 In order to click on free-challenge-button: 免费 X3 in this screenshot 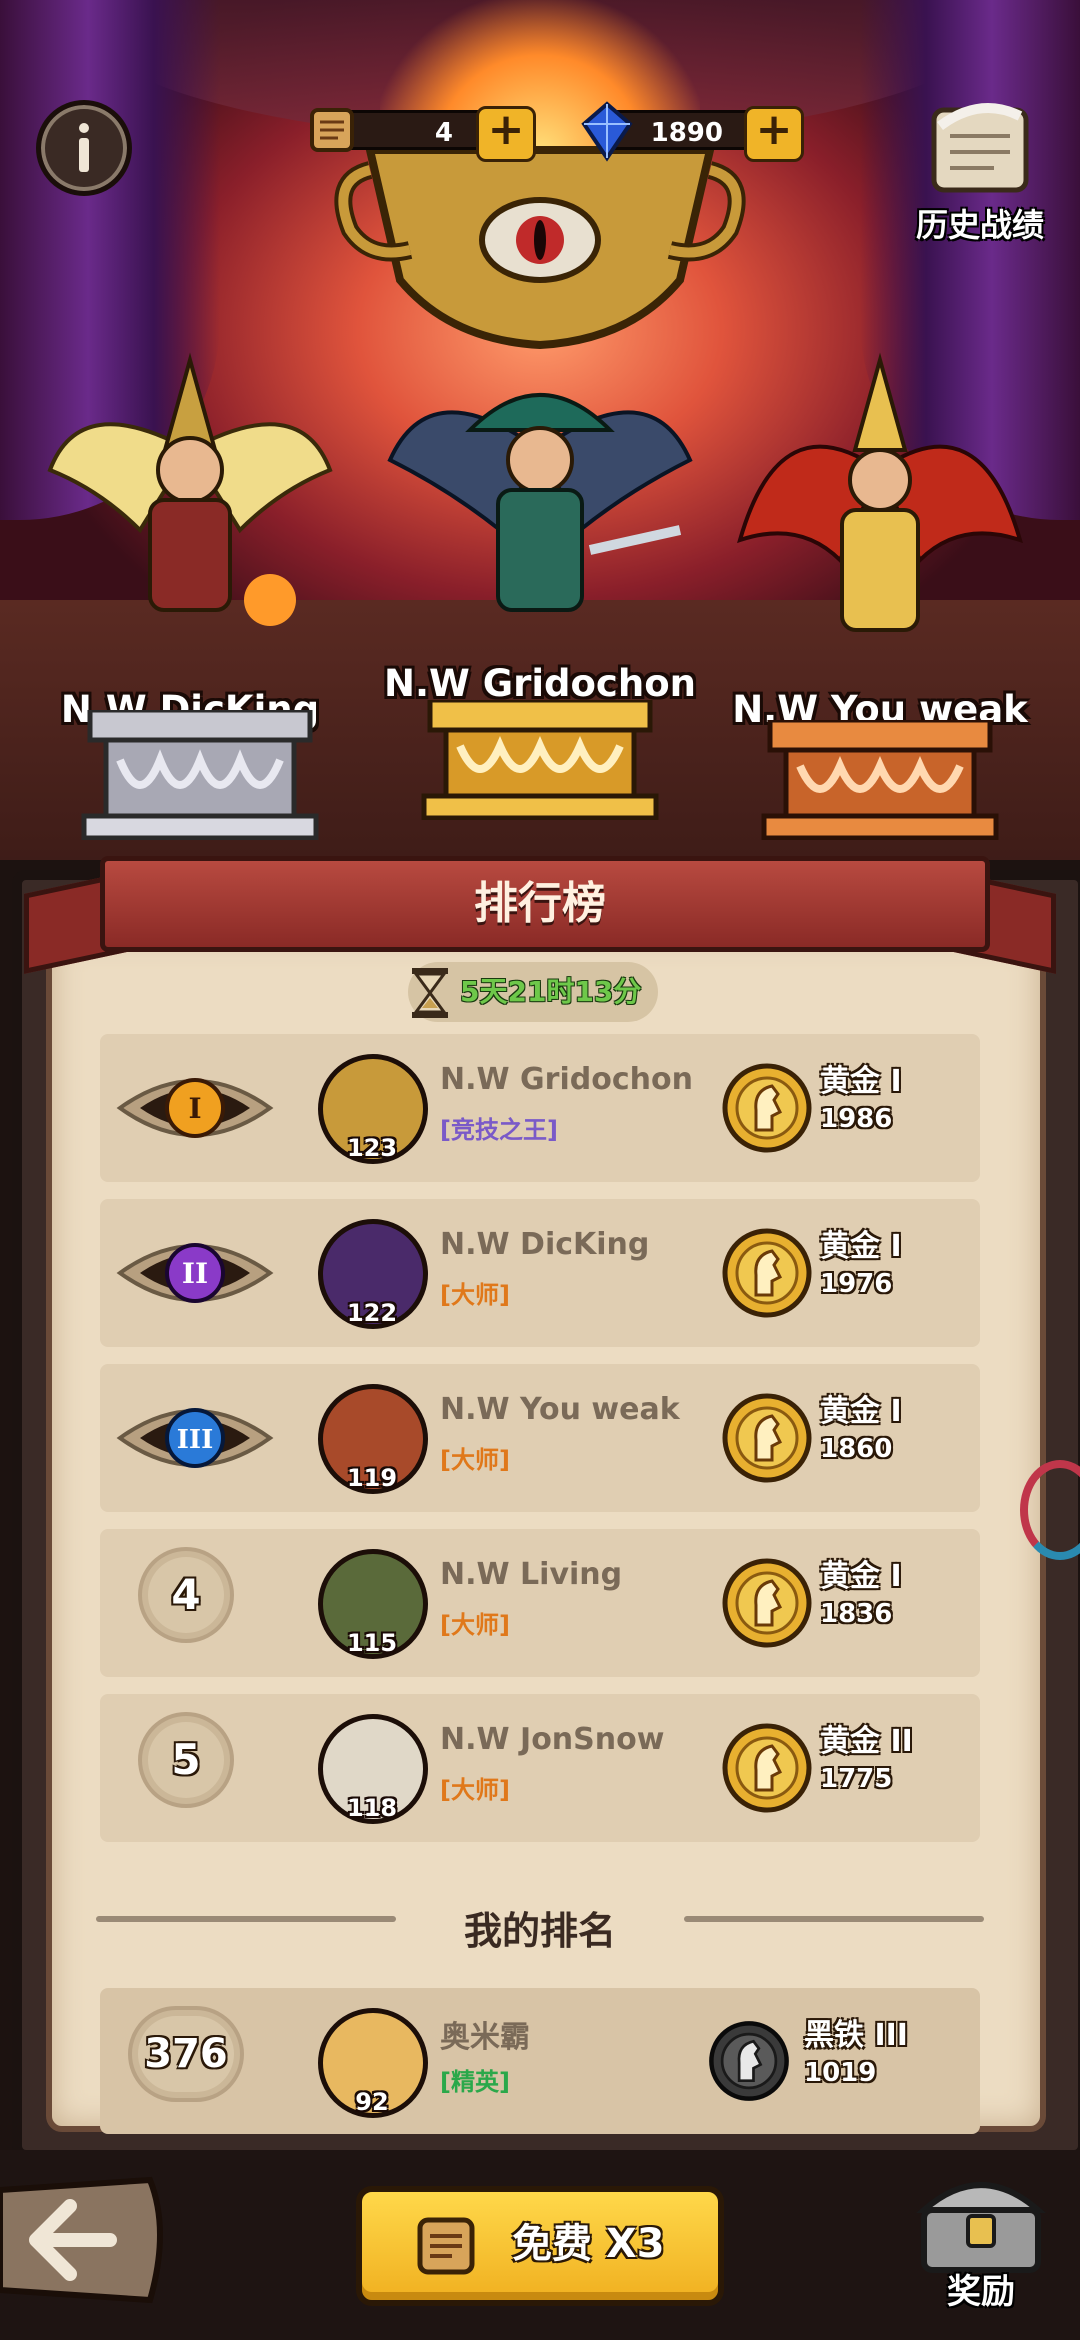, I will do `click(540, 2246)`.